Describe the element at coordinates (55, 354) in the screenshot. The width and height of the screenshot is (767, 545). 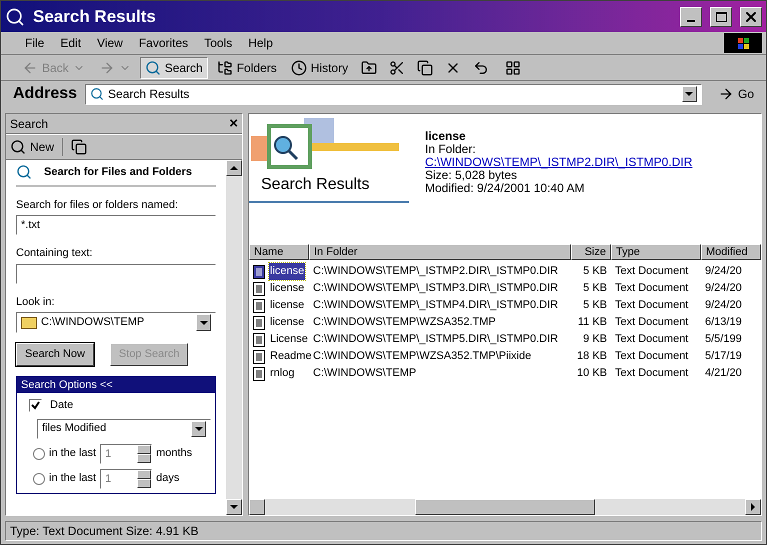
I see `search-now-button: Search Now` at that location.